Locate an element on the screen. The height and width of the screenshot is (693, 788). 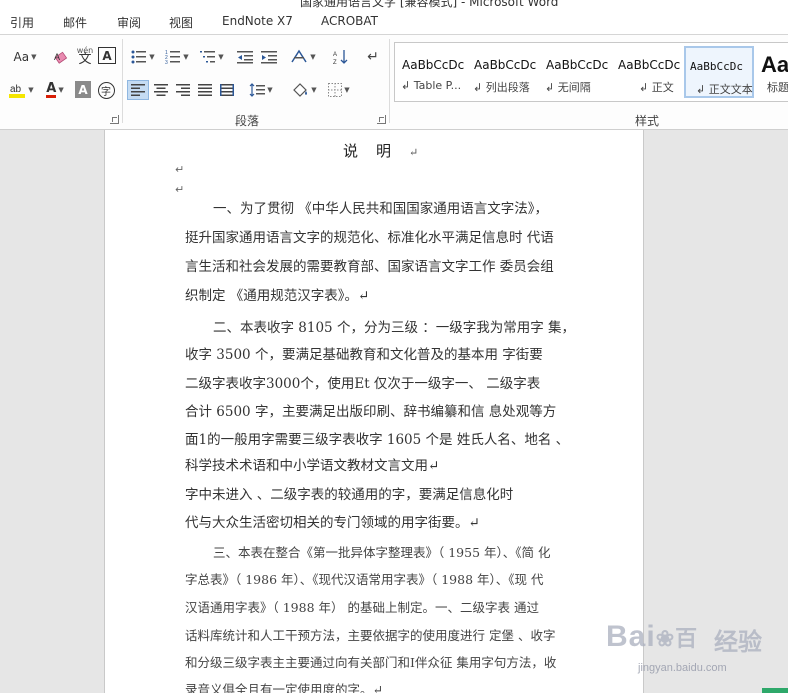
increase-indent-button is located at coordinates (269, 57).